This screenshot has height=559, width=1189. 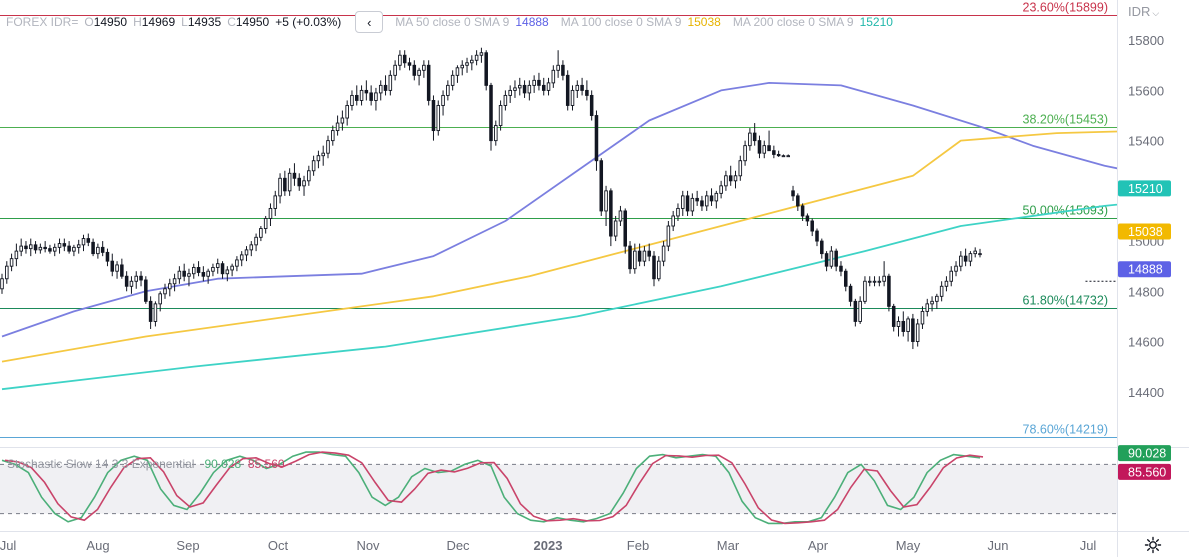 I want to click on time-axis: Jul Aug Sep Oct Nov Dec 2023 Feb Mar Apr May Jun Jul, so click(x=548, y=545).